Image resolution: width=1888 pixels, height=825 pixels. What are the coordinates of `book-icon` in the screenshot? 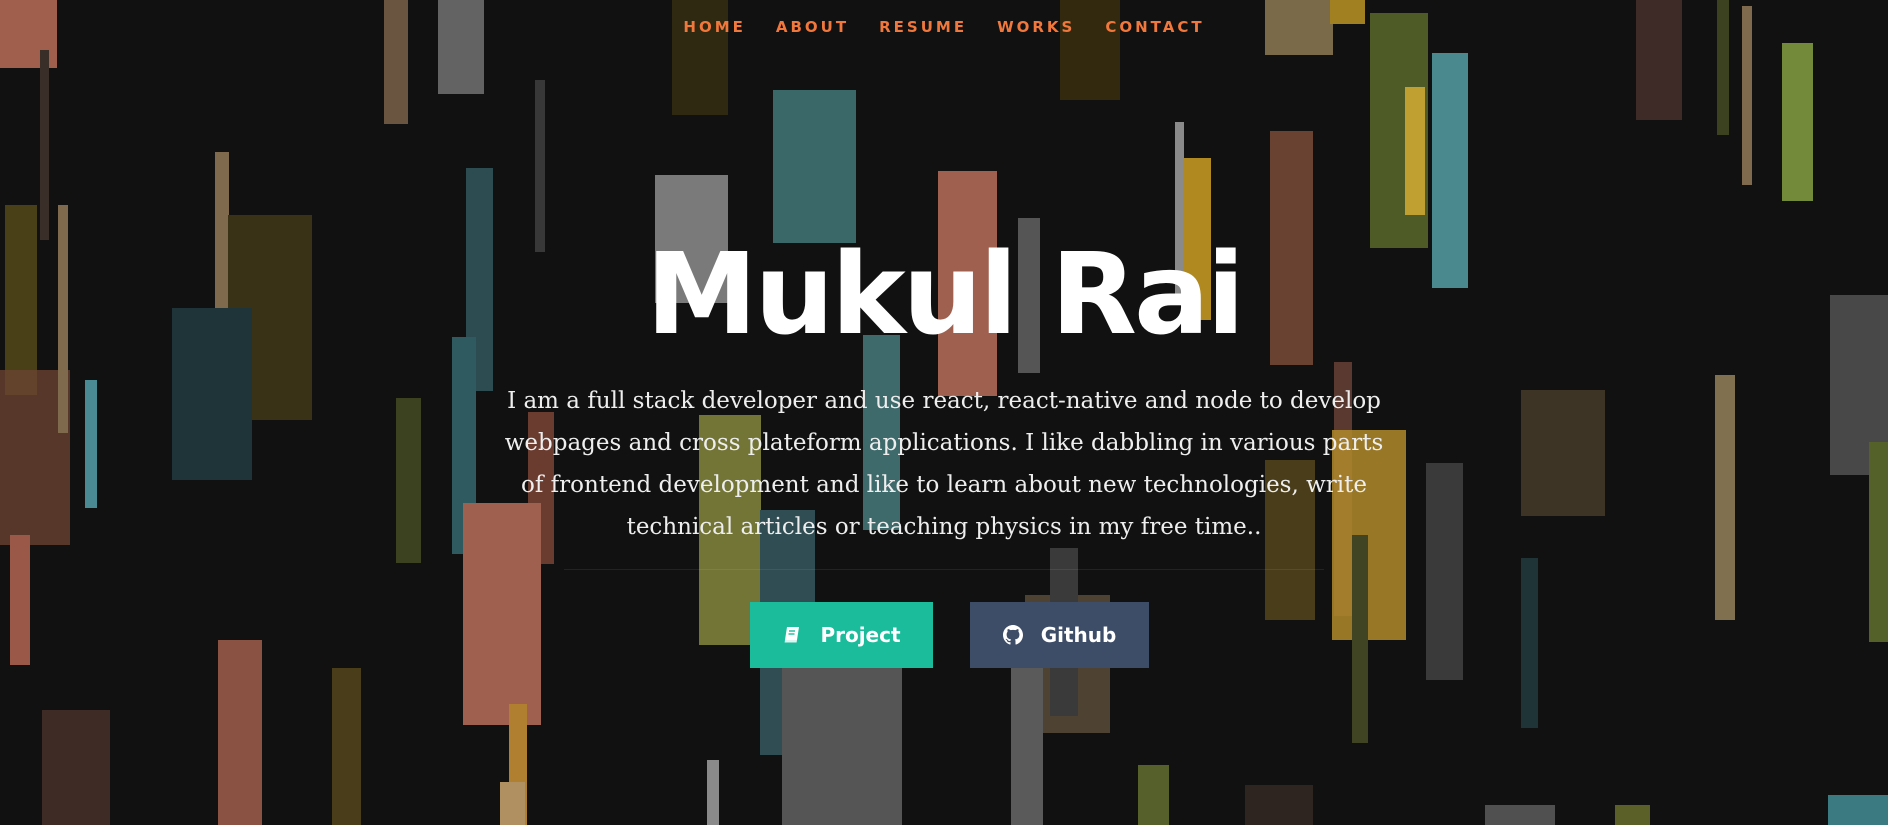 It's located at (792, 635).